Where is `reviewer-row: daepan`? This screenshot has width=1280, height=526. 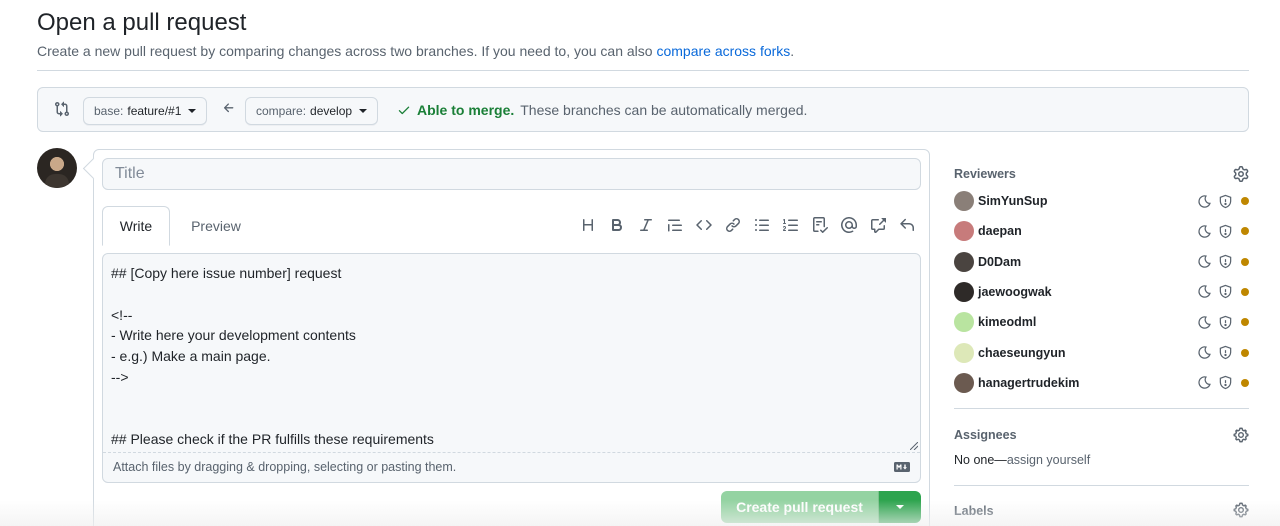
reviewer-row: daepan is located at coordinates (1101, 231).